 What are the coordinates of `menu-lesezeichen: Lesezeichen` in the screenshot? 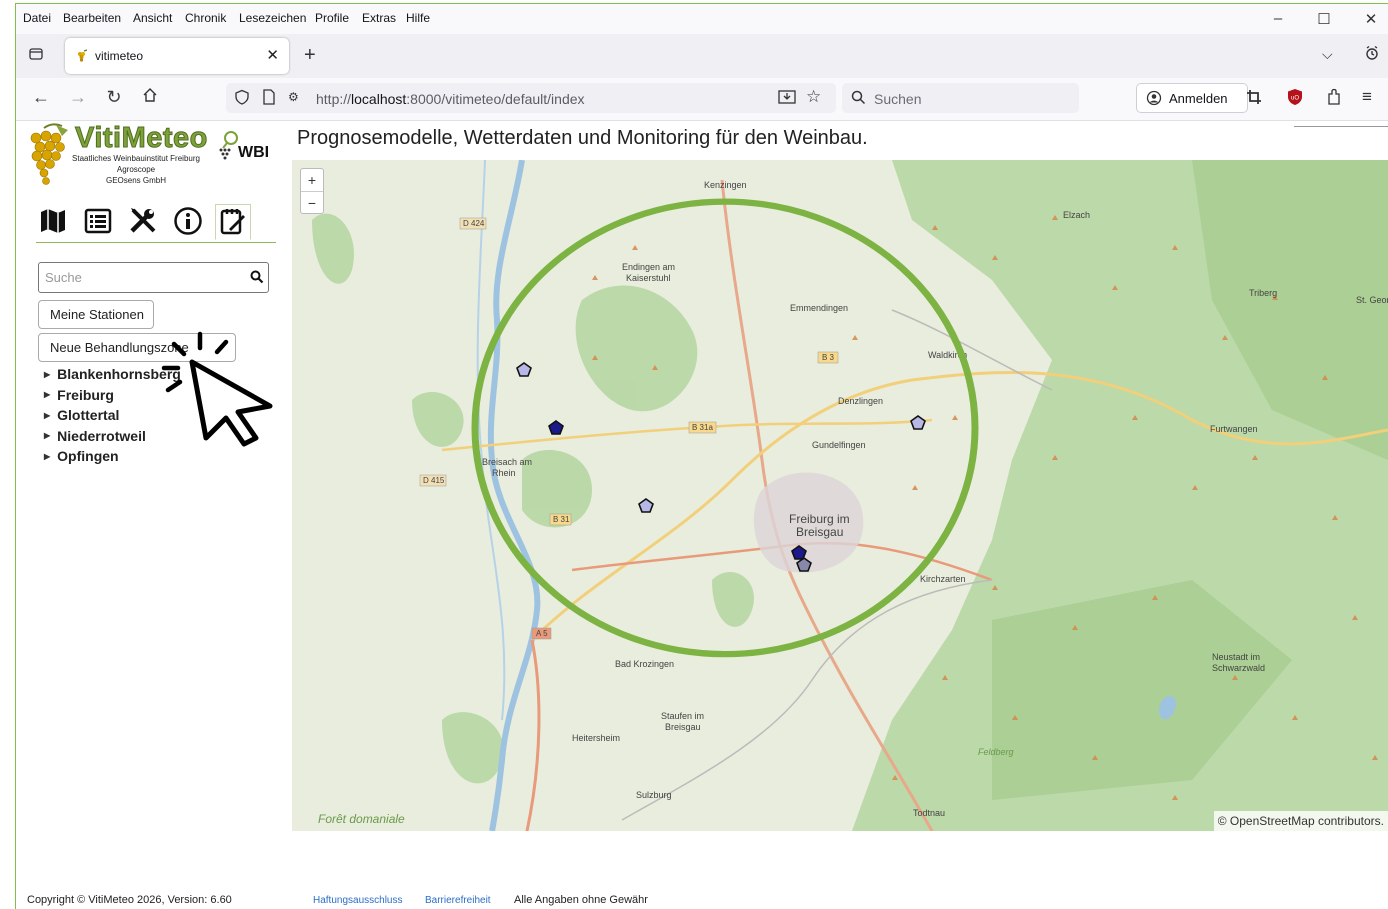 It's located at (272, 18).